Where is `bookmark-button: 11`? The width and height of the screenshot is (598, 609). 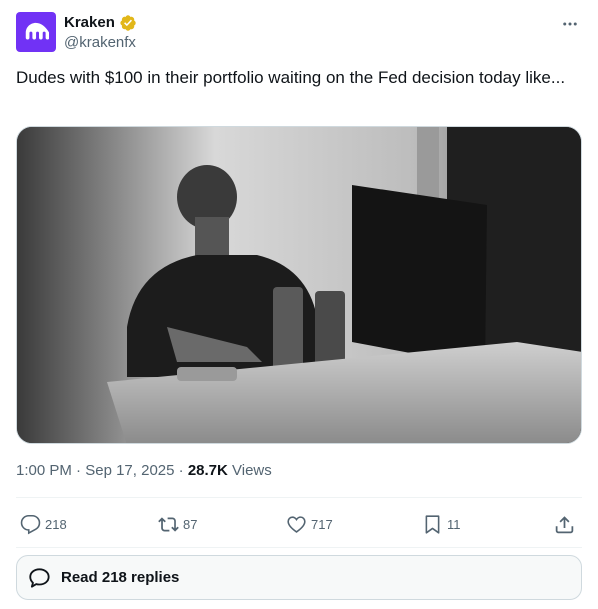 bookmark-button: 11 is located at coordinates (441, 524).